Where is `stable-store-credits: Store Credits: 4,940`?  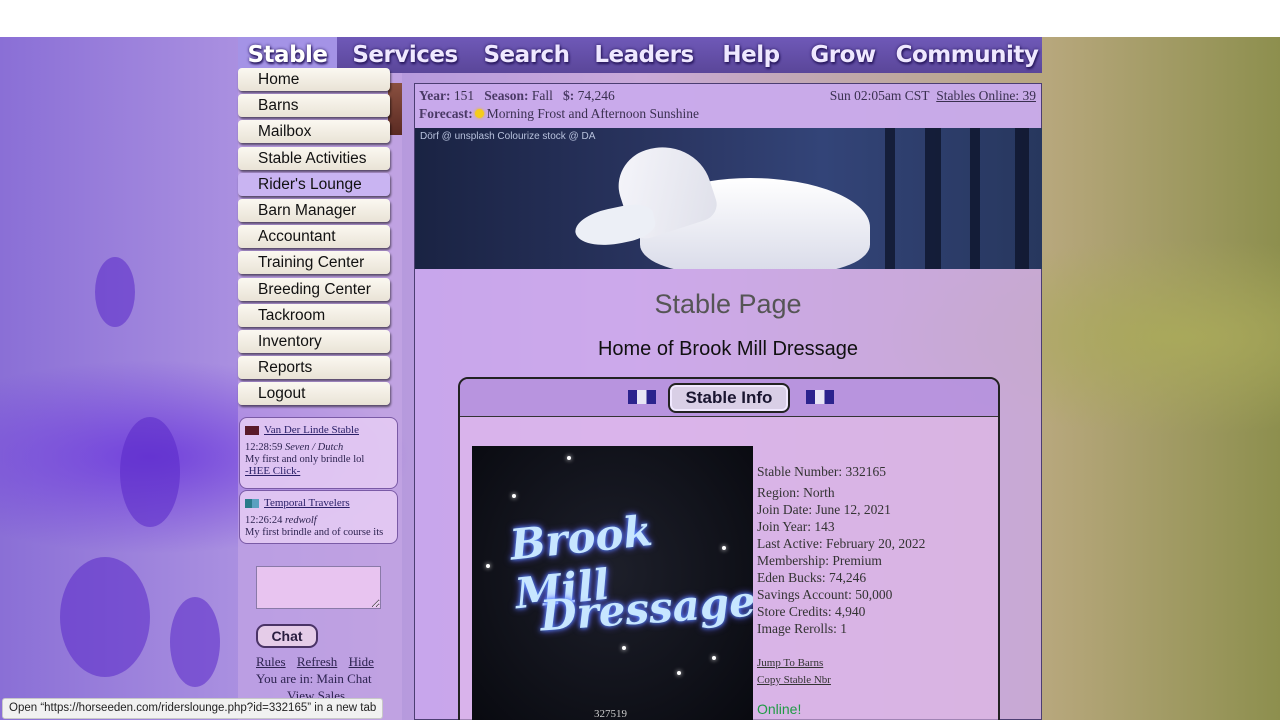
stable-store-credits: Store Credits: 4,940 is located at coordinates (811, 611).